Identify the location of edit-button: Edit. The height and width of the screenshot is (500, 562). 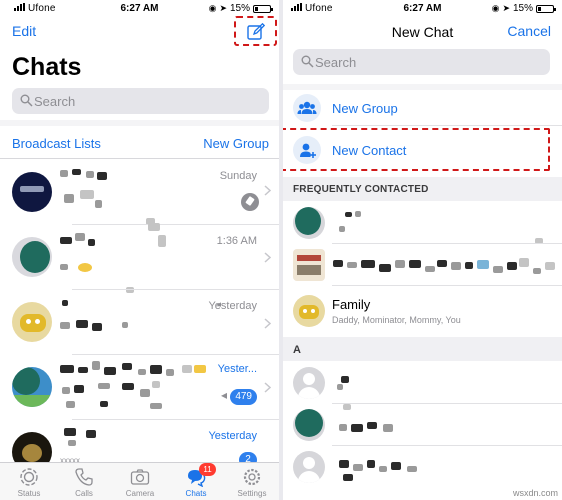
(24, 31).